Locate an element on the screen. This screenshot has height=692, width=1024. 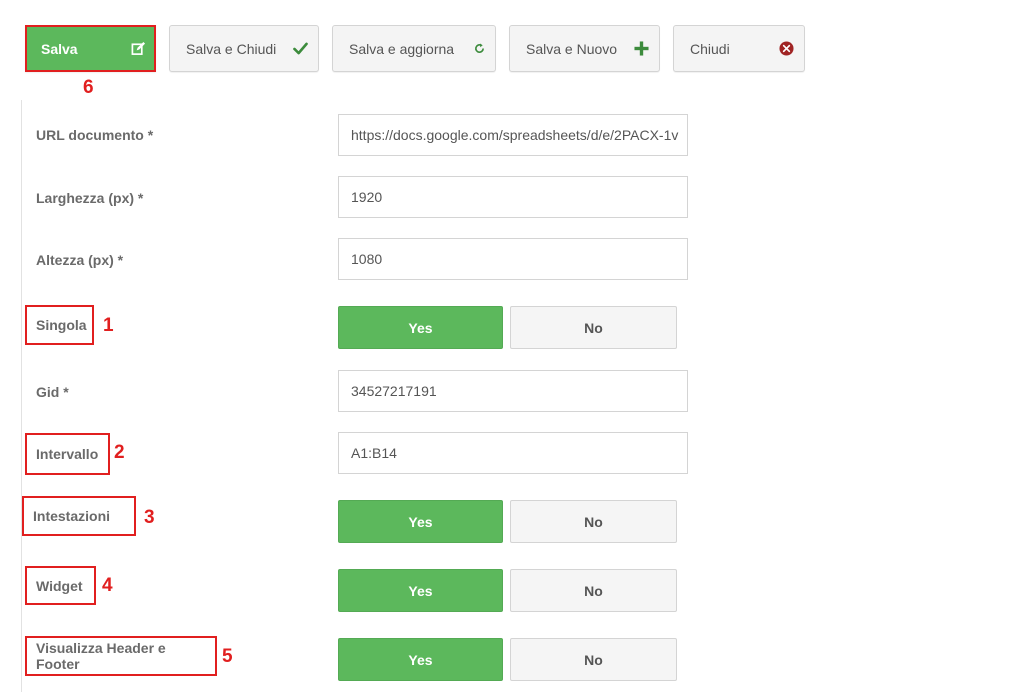
form-left-divider is located at coordinates (21, 396).